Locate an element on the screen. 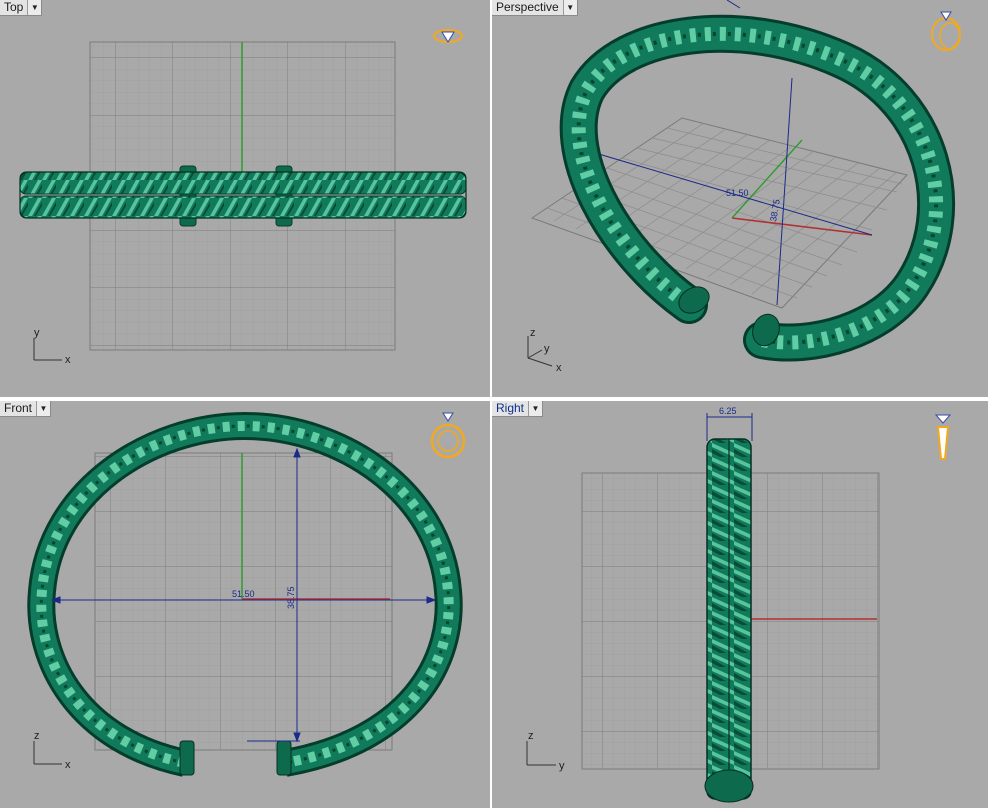  viewport-tab-perspective: Perspective ▼ is located at coordinates (535, 8).